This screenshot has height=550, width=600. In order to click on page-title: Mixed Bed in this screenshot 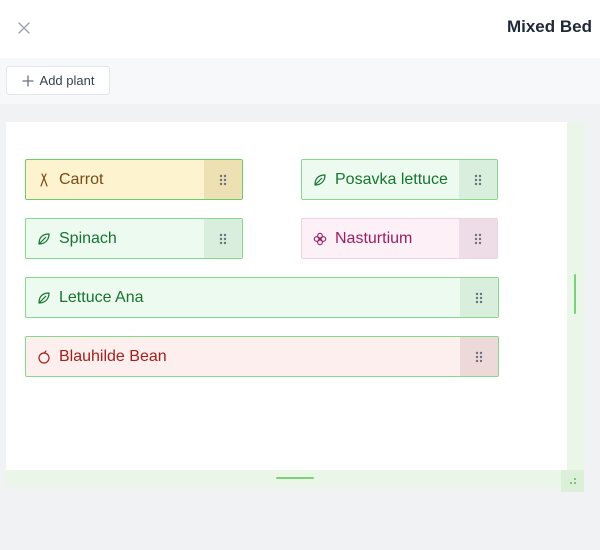, I will do `click(549, 26)`.